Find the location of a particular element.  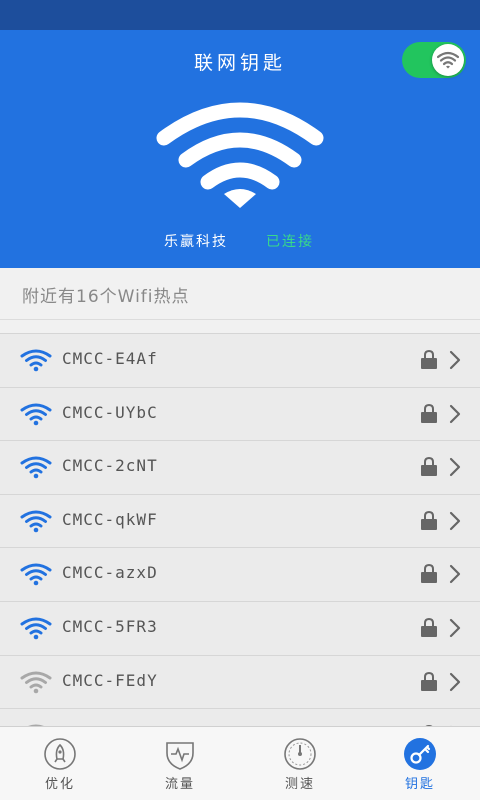

status-bar is located at coordinates (240, 15).